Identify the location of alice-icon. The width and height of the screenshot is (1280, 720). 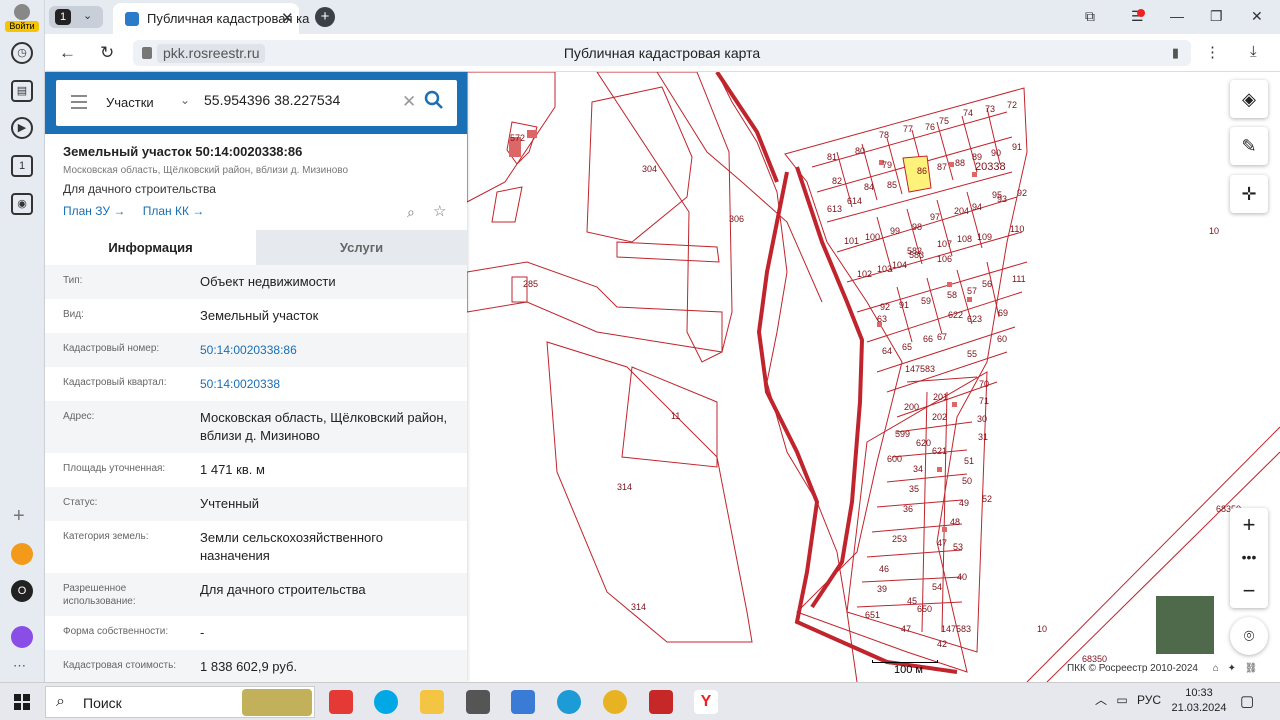
(22, 637).